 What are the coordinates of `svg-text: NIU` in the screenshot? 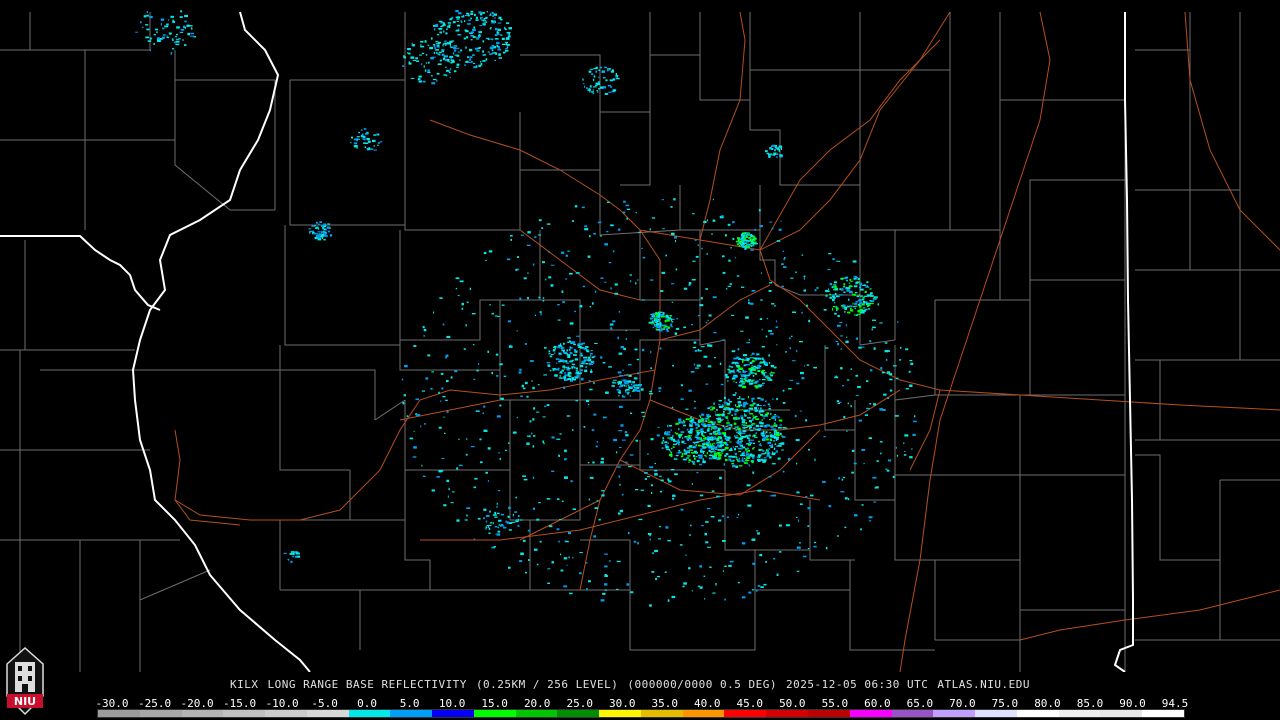 It's located at (25, 701).